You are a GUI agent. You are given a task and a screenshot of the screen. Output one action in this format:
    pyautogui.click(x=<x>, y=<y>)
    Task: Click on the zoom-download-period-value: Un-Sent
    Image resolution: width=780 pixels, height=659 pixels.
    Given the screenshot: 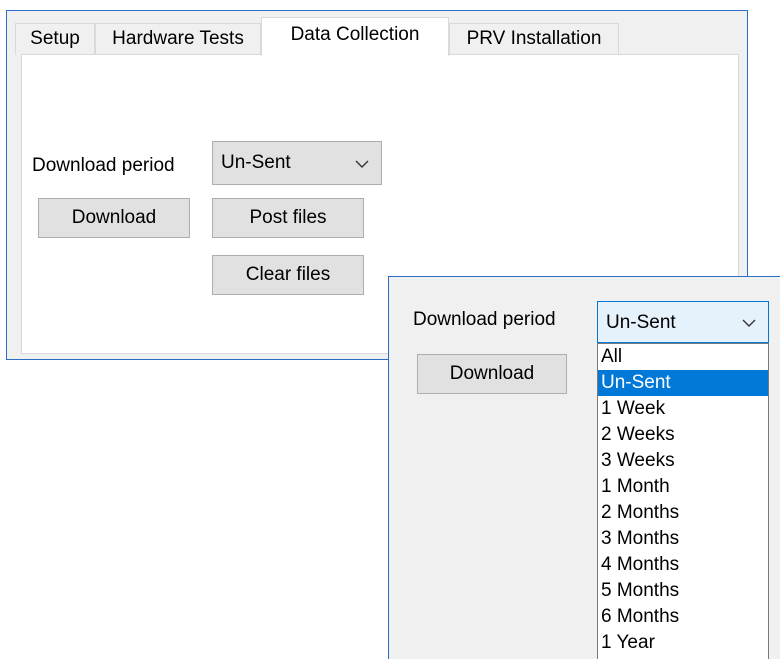 What is the action you would take?
    pyautogui.click(x=641, y=322)
    